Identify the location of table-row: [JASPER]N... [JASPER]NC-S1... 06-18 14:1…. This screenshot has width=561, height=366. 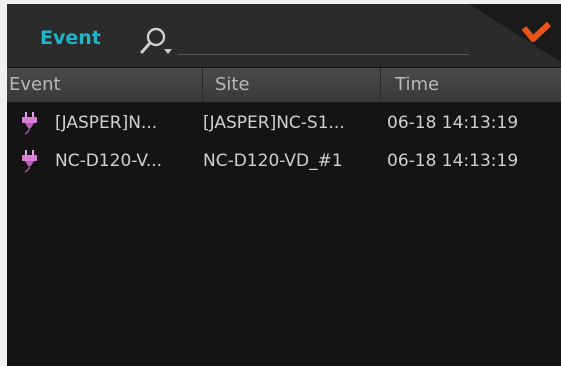
(284, 122).